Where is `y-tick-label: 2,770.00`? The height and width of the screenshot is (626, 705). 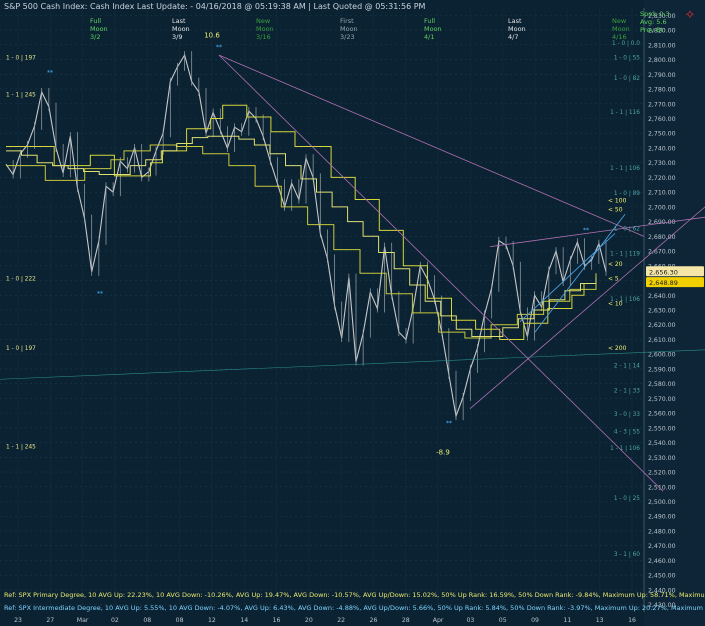
y-tick-label: 2,770.00 is located at coordinates (662, 104).